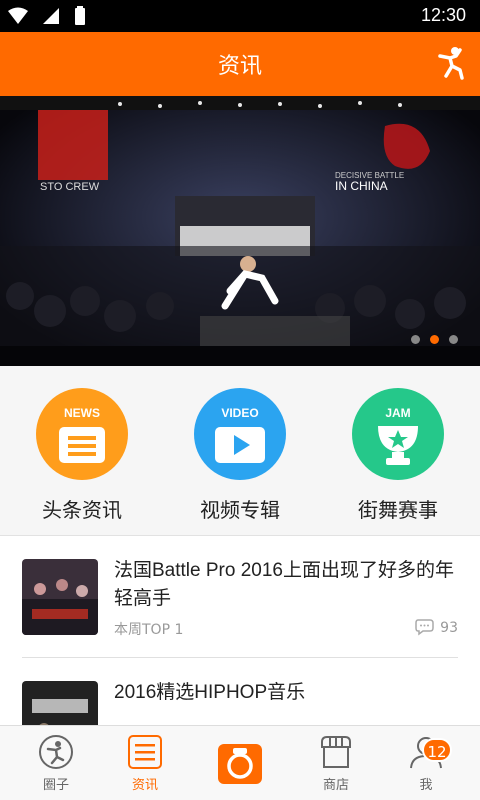 This screenshot has height=800, width=480. I want to click on shop-icon, so click(336, 752).